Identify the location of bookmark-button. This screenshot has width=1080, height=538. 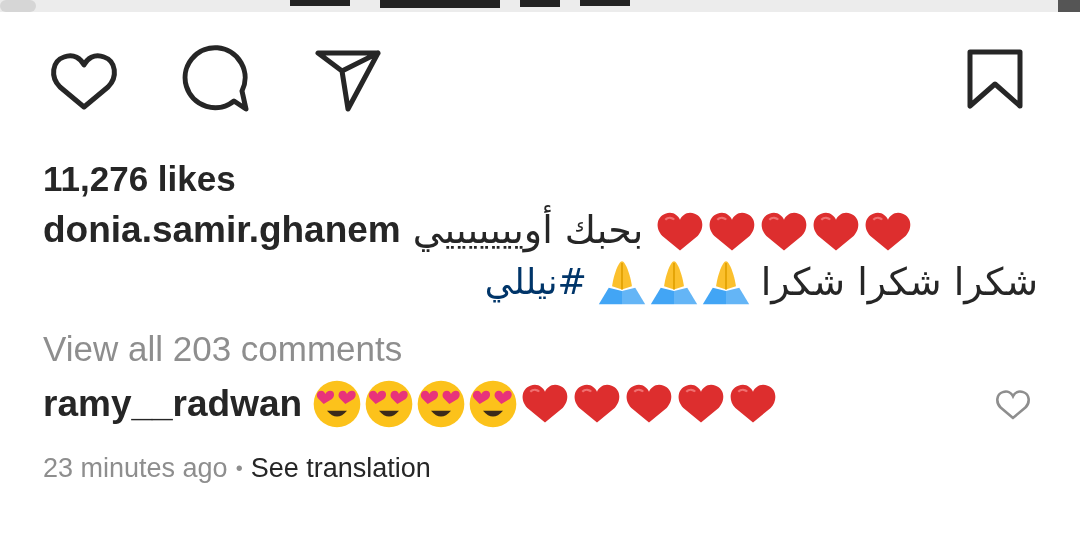
(995, 80).